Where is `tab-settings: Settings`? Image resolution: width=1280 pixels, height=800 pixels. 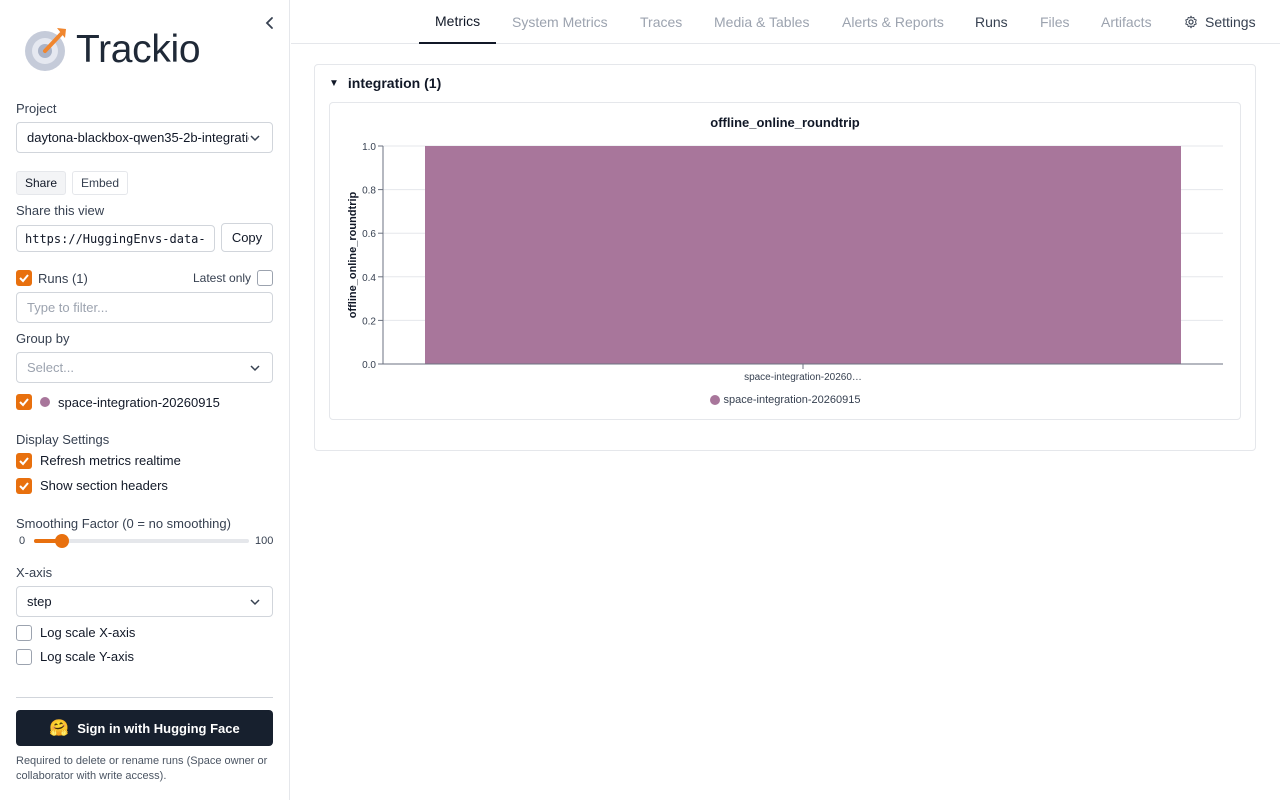
tab-settings: Settings is located at coordinates (1220, 22).